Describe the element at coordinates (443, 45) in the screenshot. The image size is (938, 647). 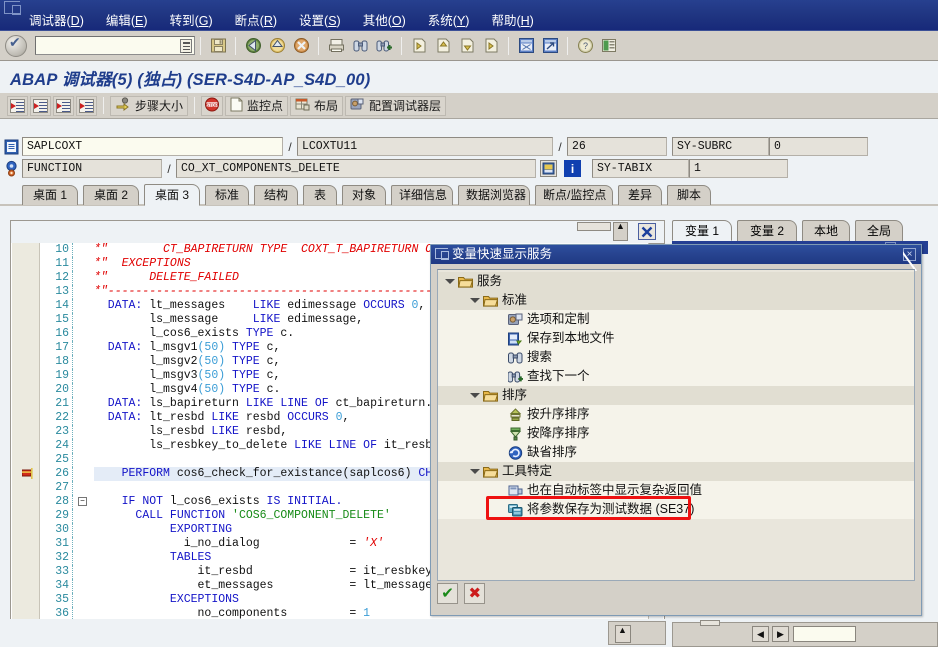
I see `previous-page-icon` at that location.